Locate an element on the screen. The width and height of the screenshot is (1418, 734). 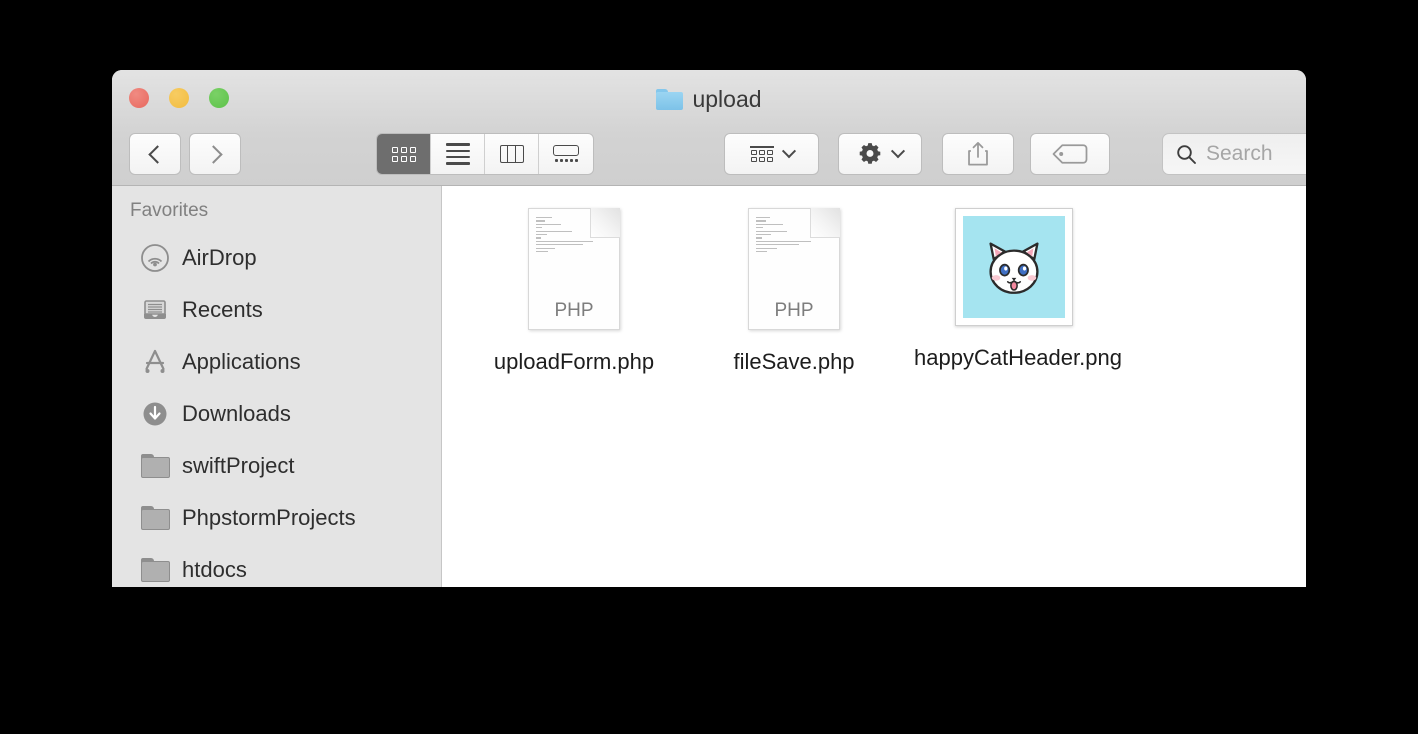
search-field: Search is located at coordinates (1234, 154).